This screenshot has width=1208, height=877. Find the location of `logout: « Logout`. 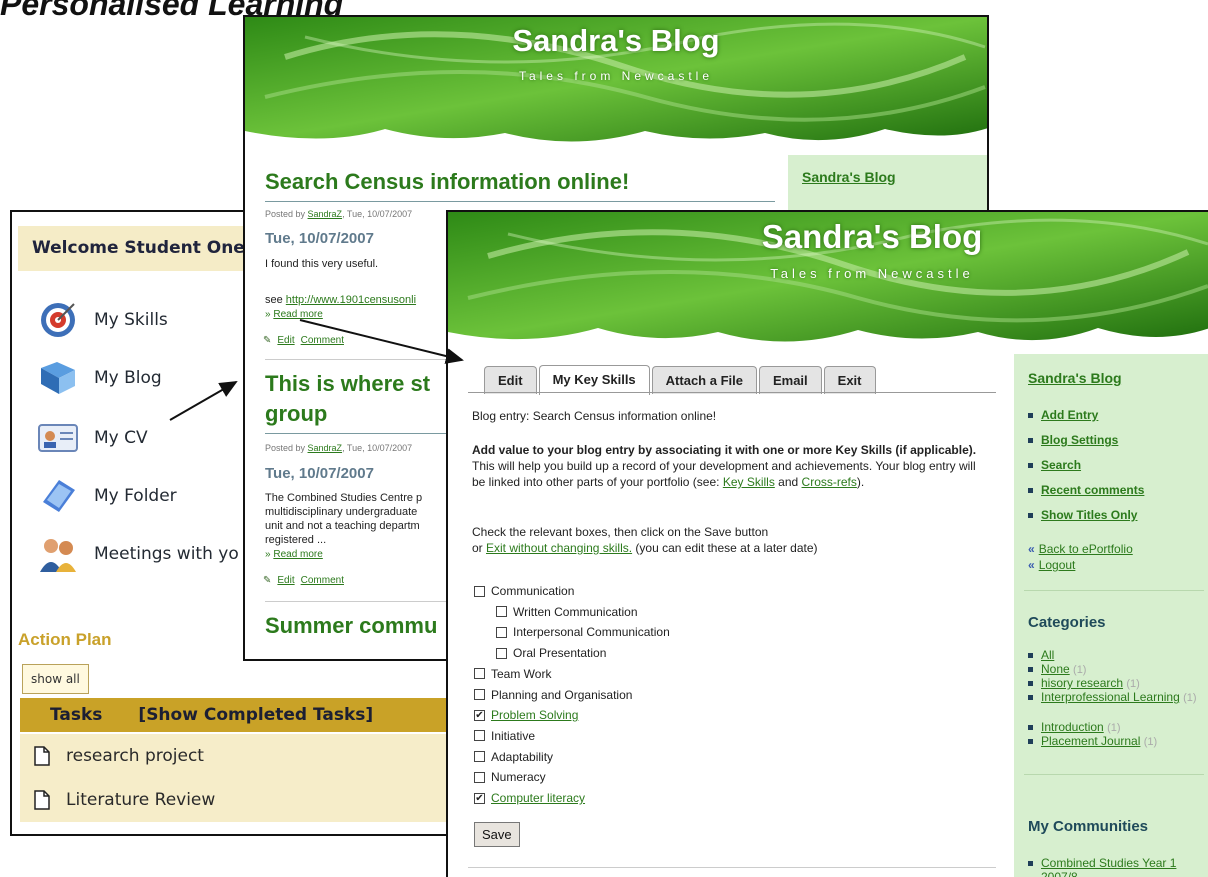

logout: « Logout is located at coordinates (1051, 565).